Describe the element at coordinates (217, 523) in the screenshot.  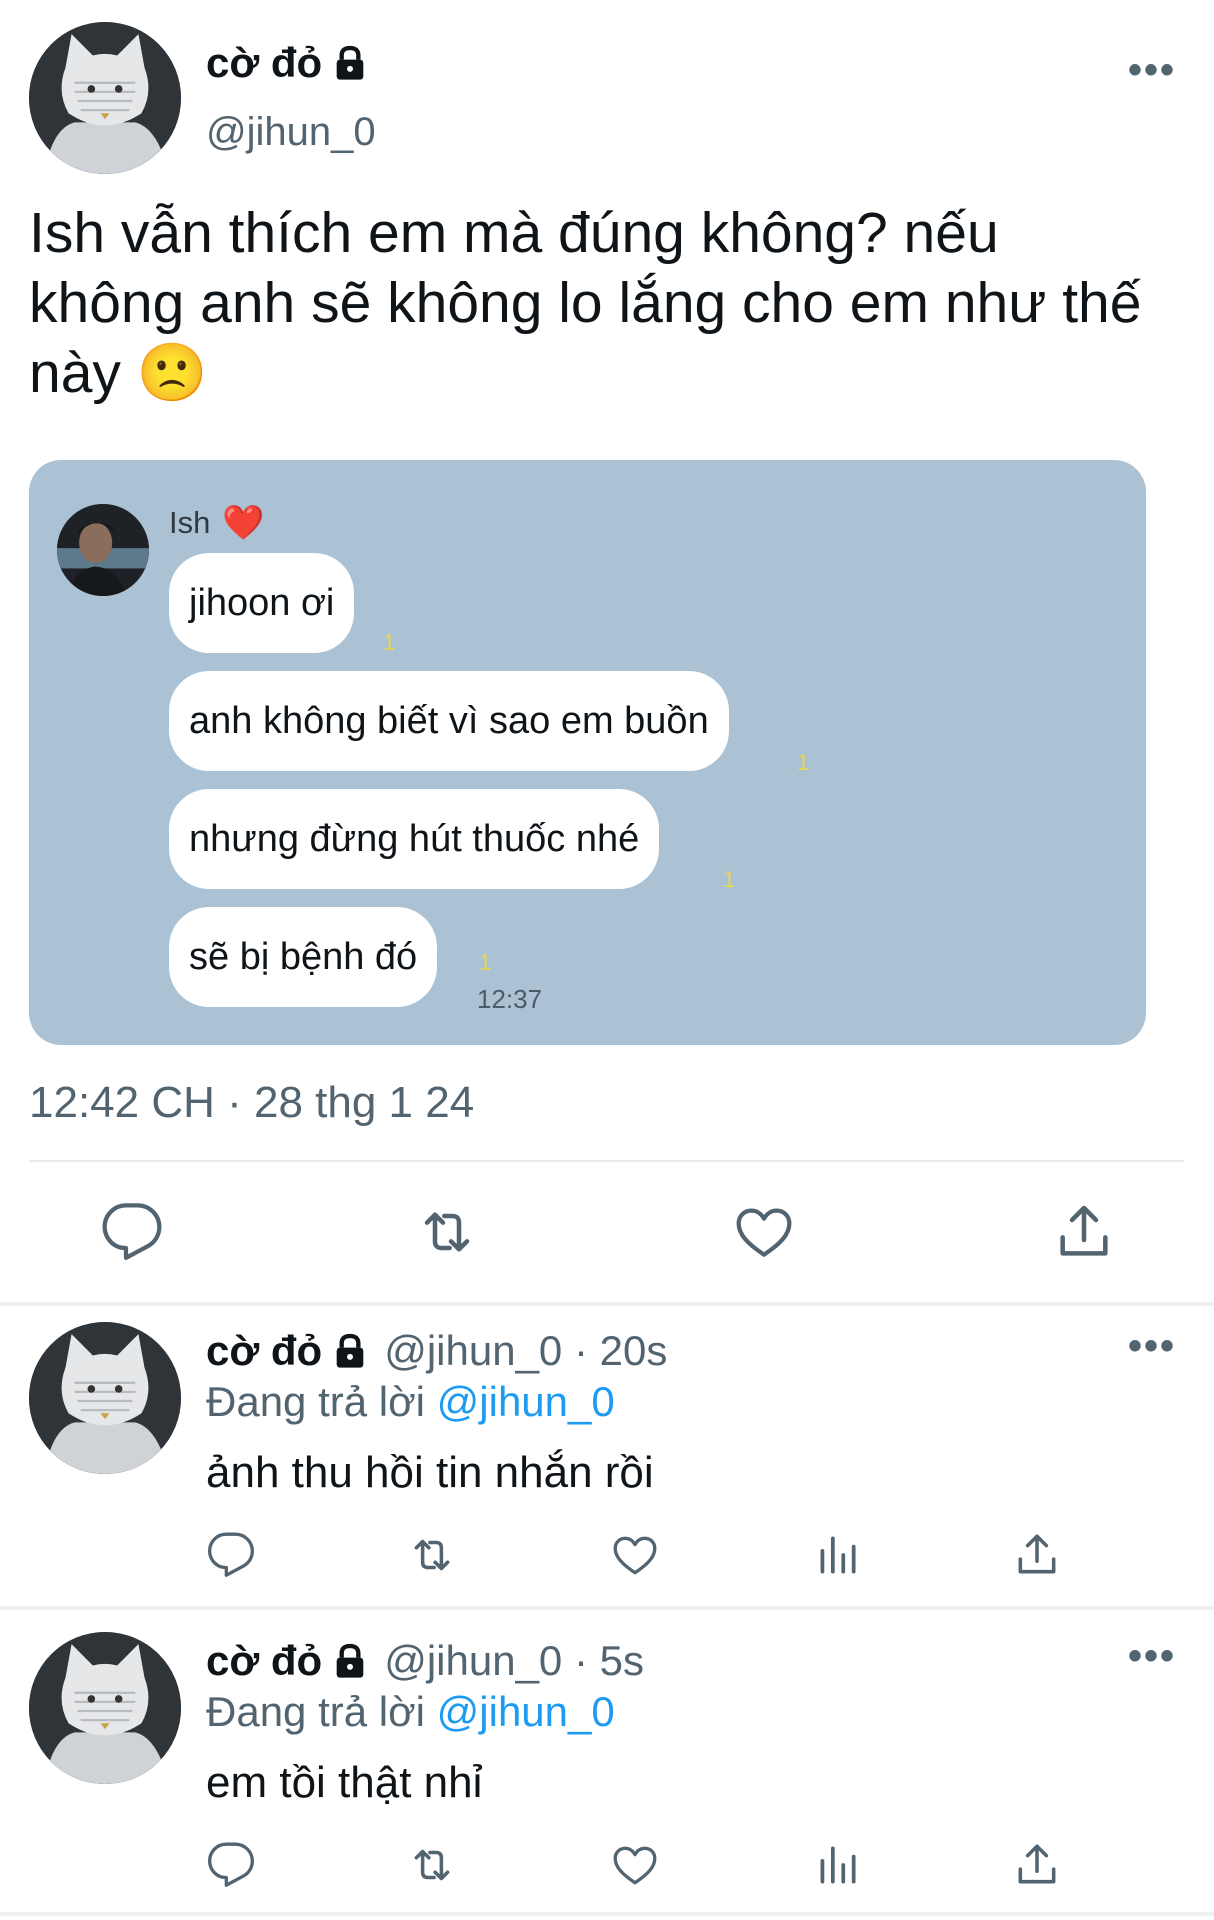
I see `chat-sender-row: Ish ❤️` at that location.